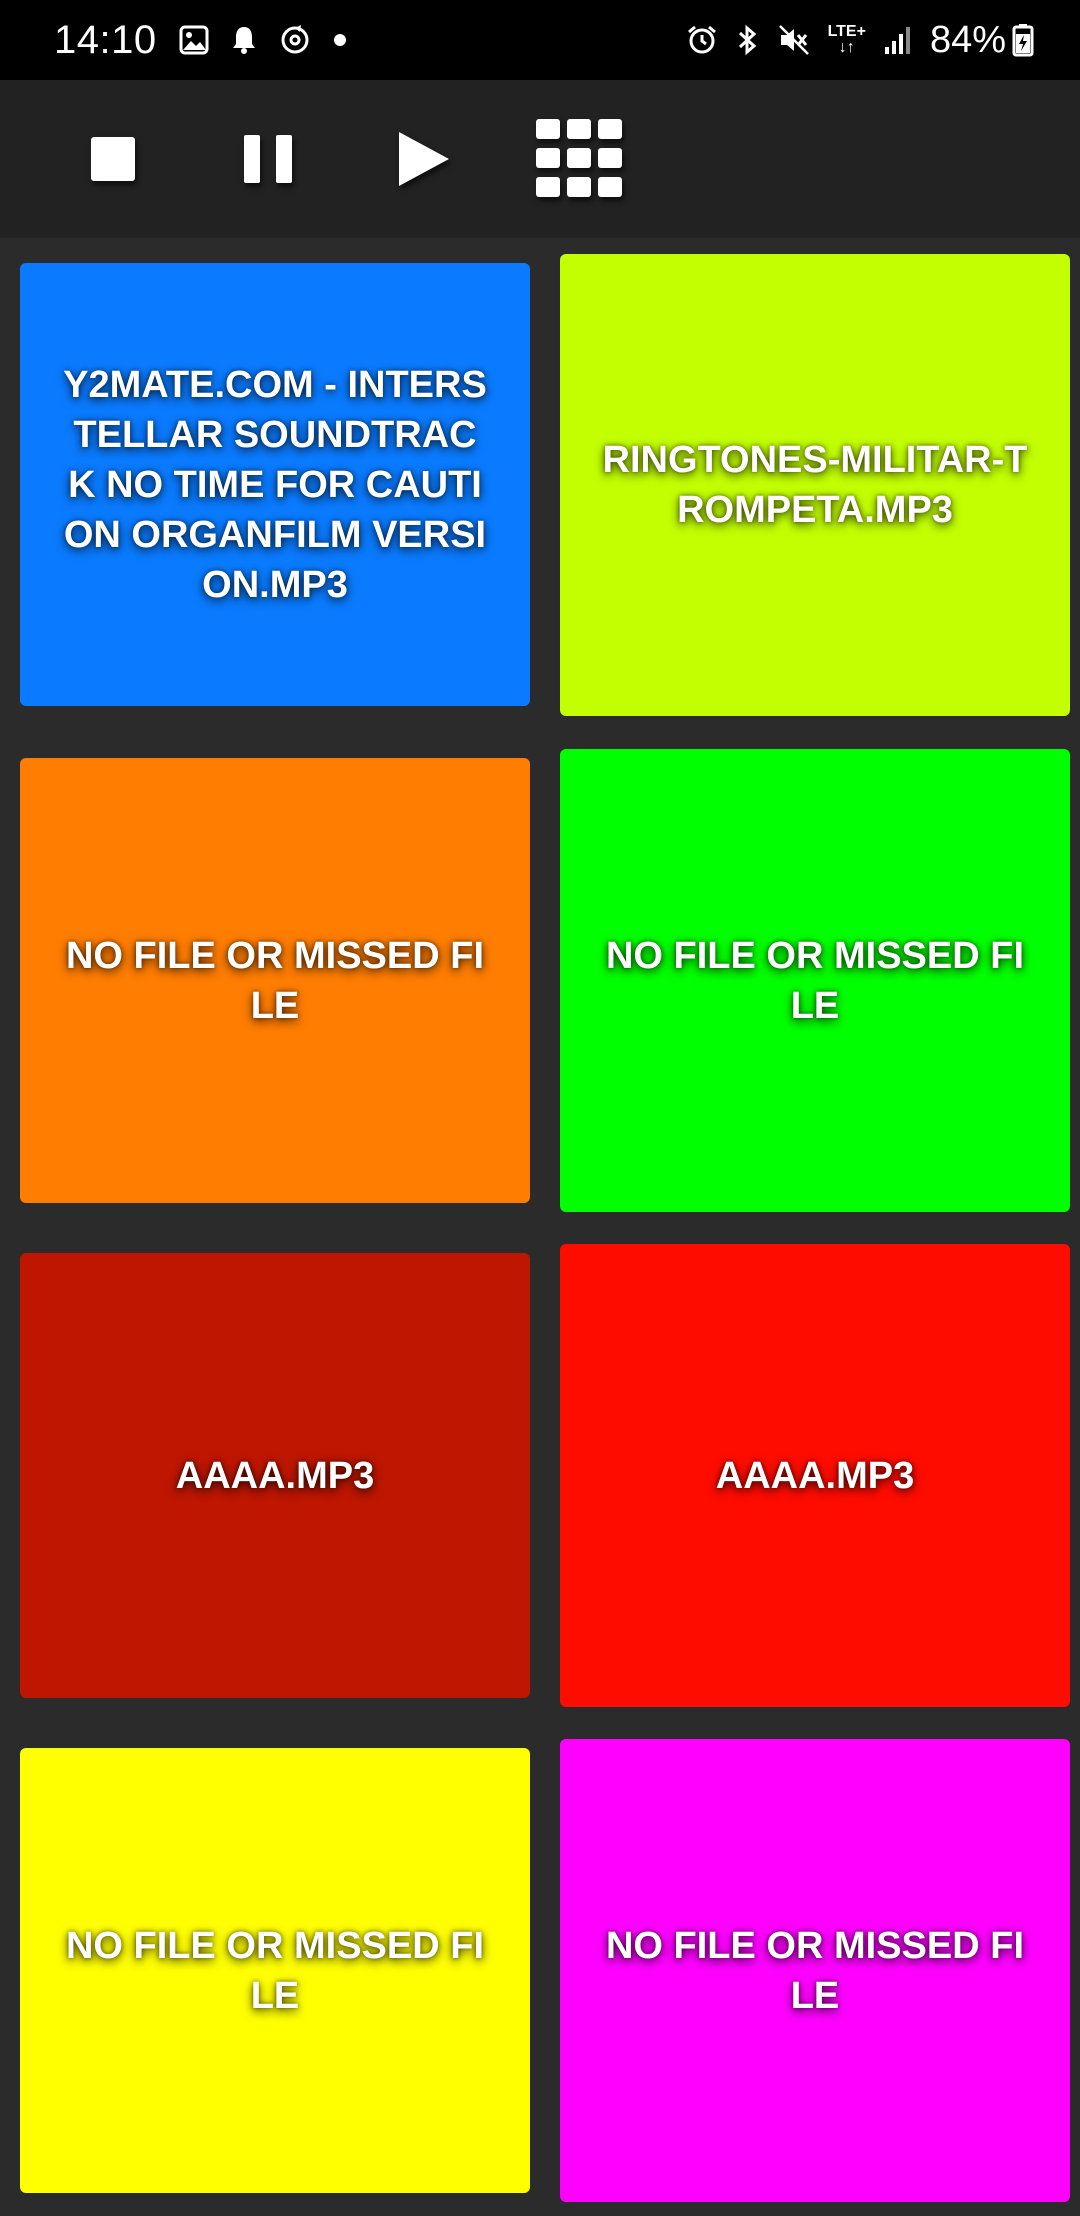 The width and height of the screenshot is (1080, 2216). I want to click on status-time: 14:10, so click(105, 39).